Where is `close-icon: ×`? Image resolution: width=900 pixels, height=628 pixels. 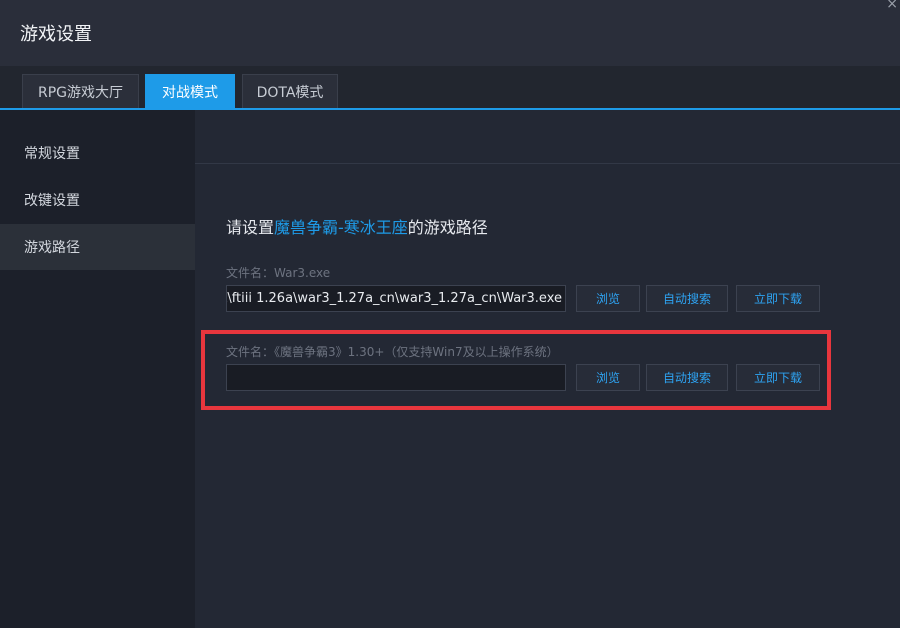 close-icon: × is located at coordinates (892, 6).